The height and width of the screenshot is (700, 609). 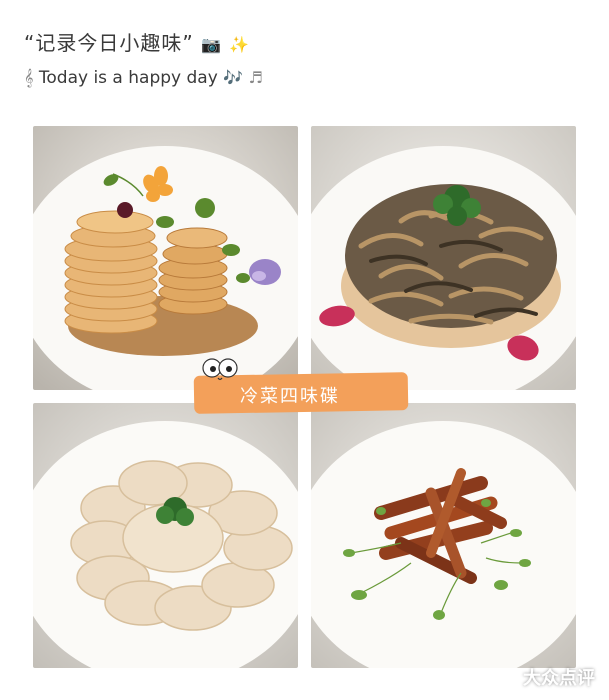 What do you see at coordinates (306, 44) in the screenshot?
I see `page-title: “记录今日小趣味” 📷 ✨` at bounding box center [306, 44].